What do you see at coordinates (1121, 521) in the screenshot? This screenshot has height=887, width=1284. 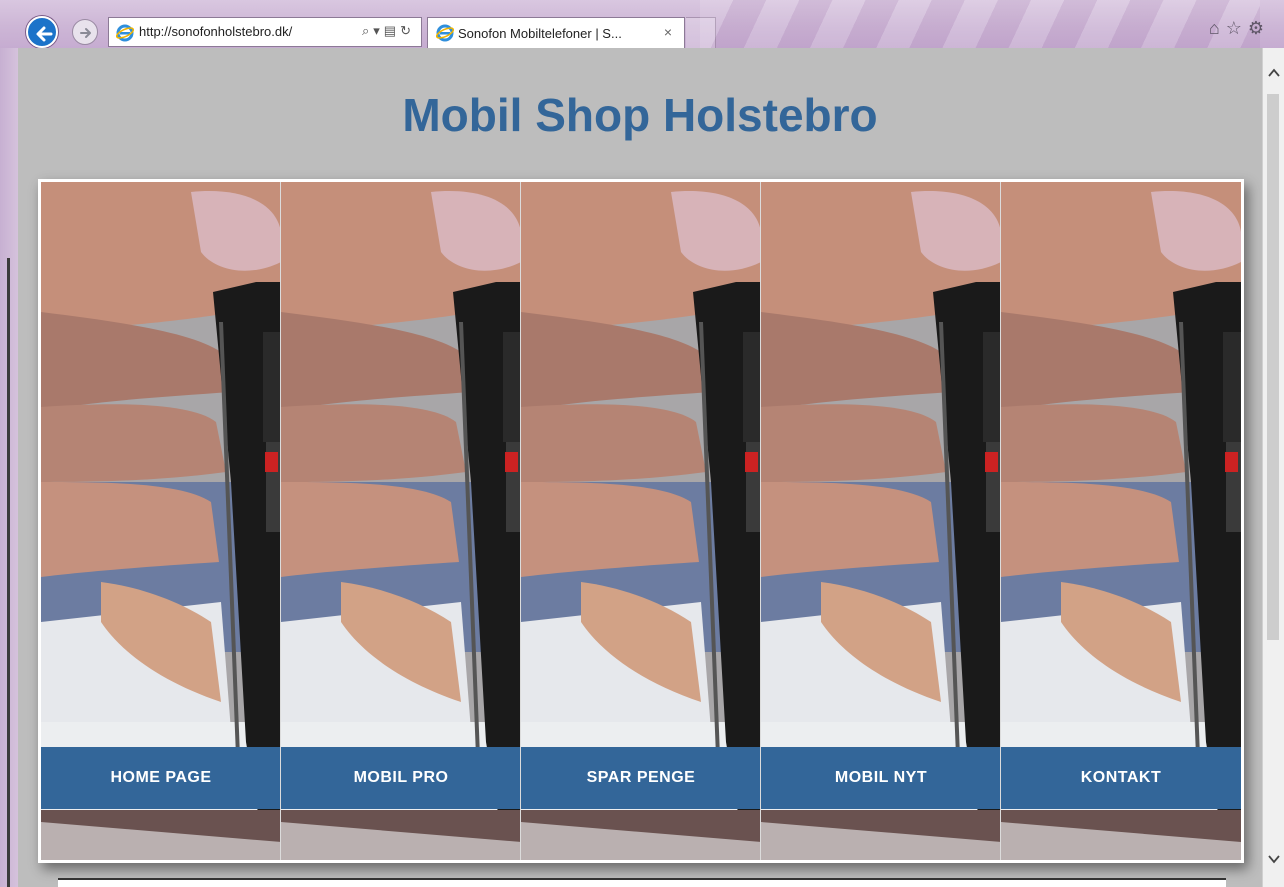 I see `hero-slice: KONTAKT` at bounding box center [1121, 521].